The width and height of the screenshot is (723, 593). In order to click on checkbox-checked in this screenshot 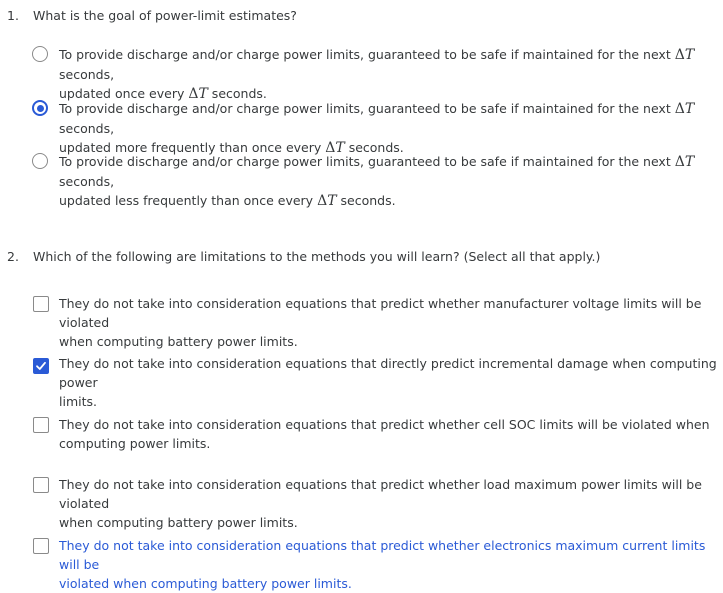, I will do `click(41, 366)`.